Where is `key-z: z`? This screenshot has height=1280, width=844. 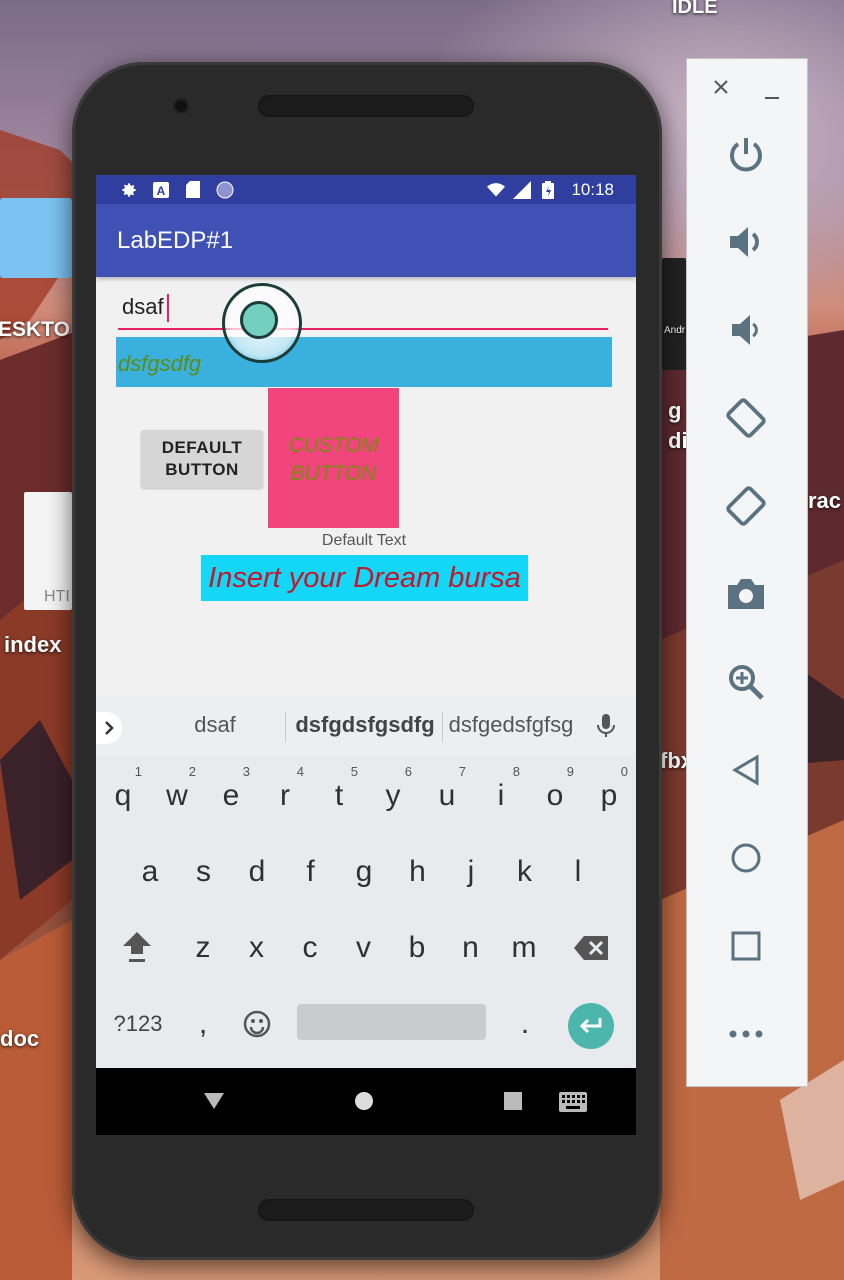
key-z: z is located at coordinates (203, 948).